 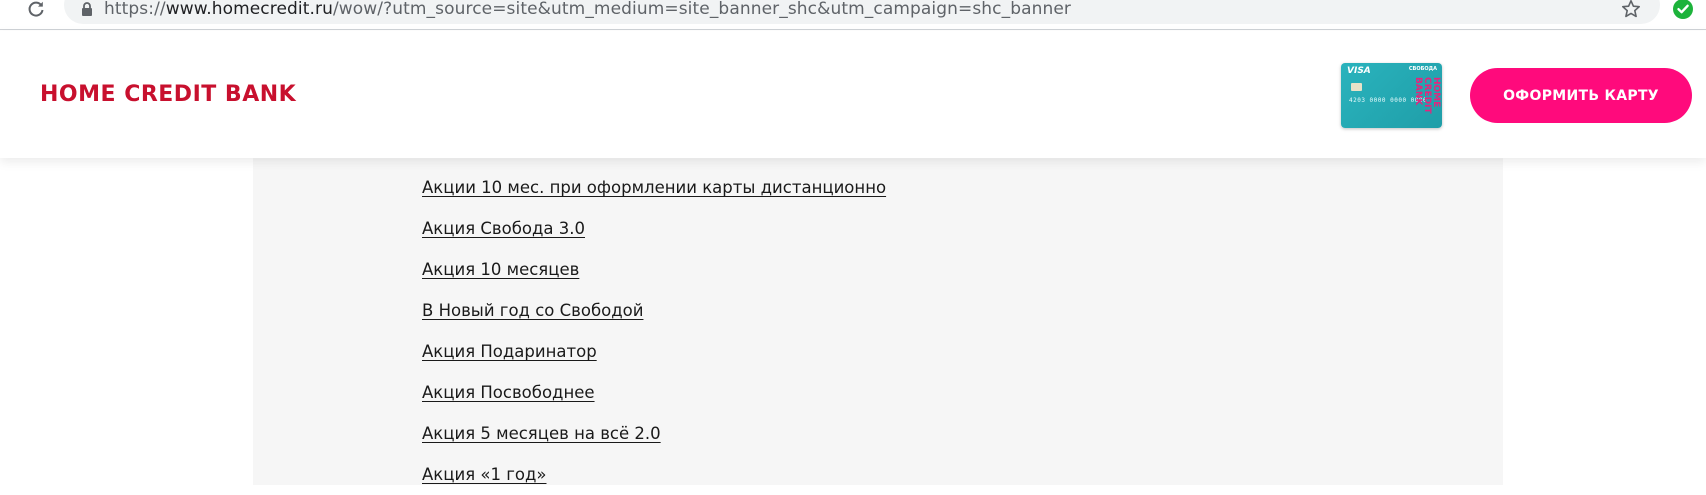 I want to click on list-item: Акция Свобода 3.0, so click(x=654, y=228).